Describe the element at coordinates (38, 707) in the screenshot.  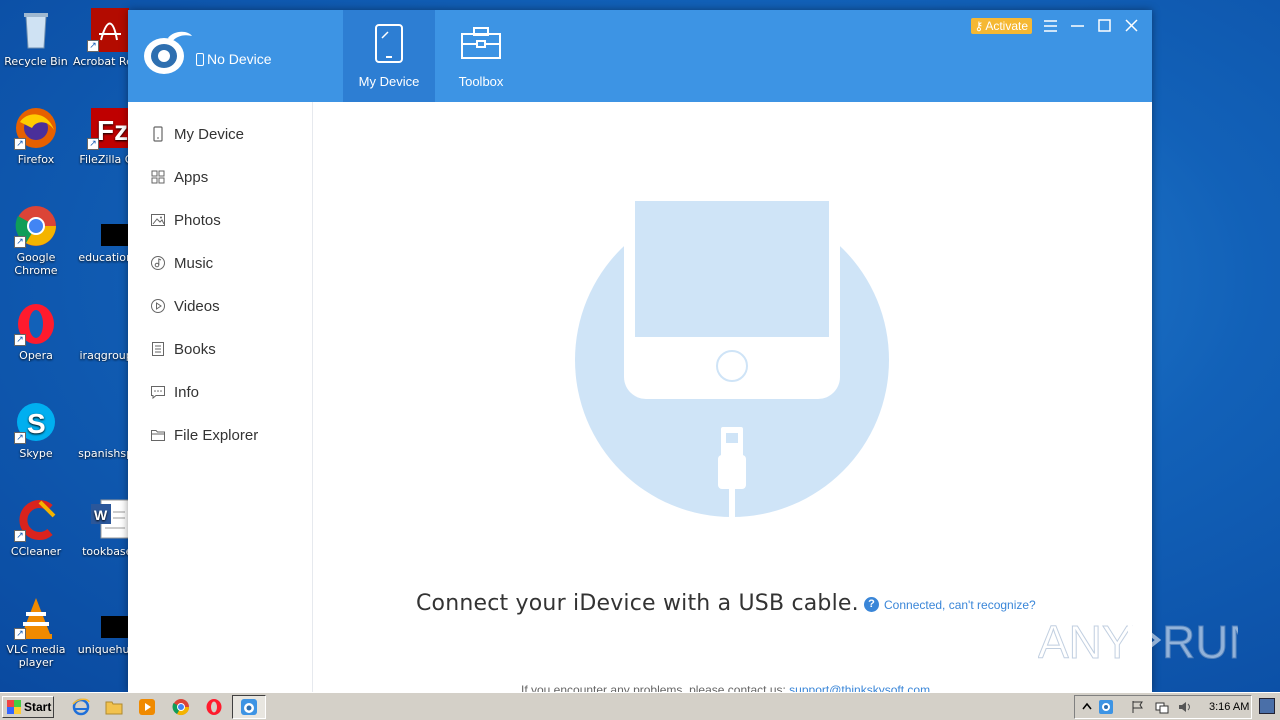
I see `start-label: Start` at that location.